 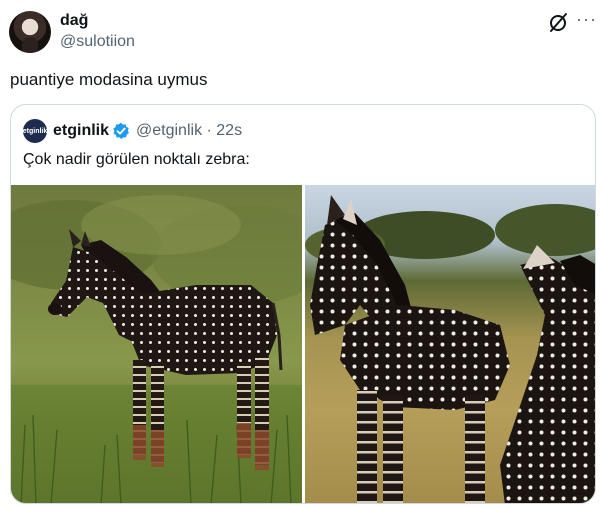 What do you see at coordinates (74, 21) in the screenshot?
I see `author-display-name: dağ` at bounding box center [74, 21].